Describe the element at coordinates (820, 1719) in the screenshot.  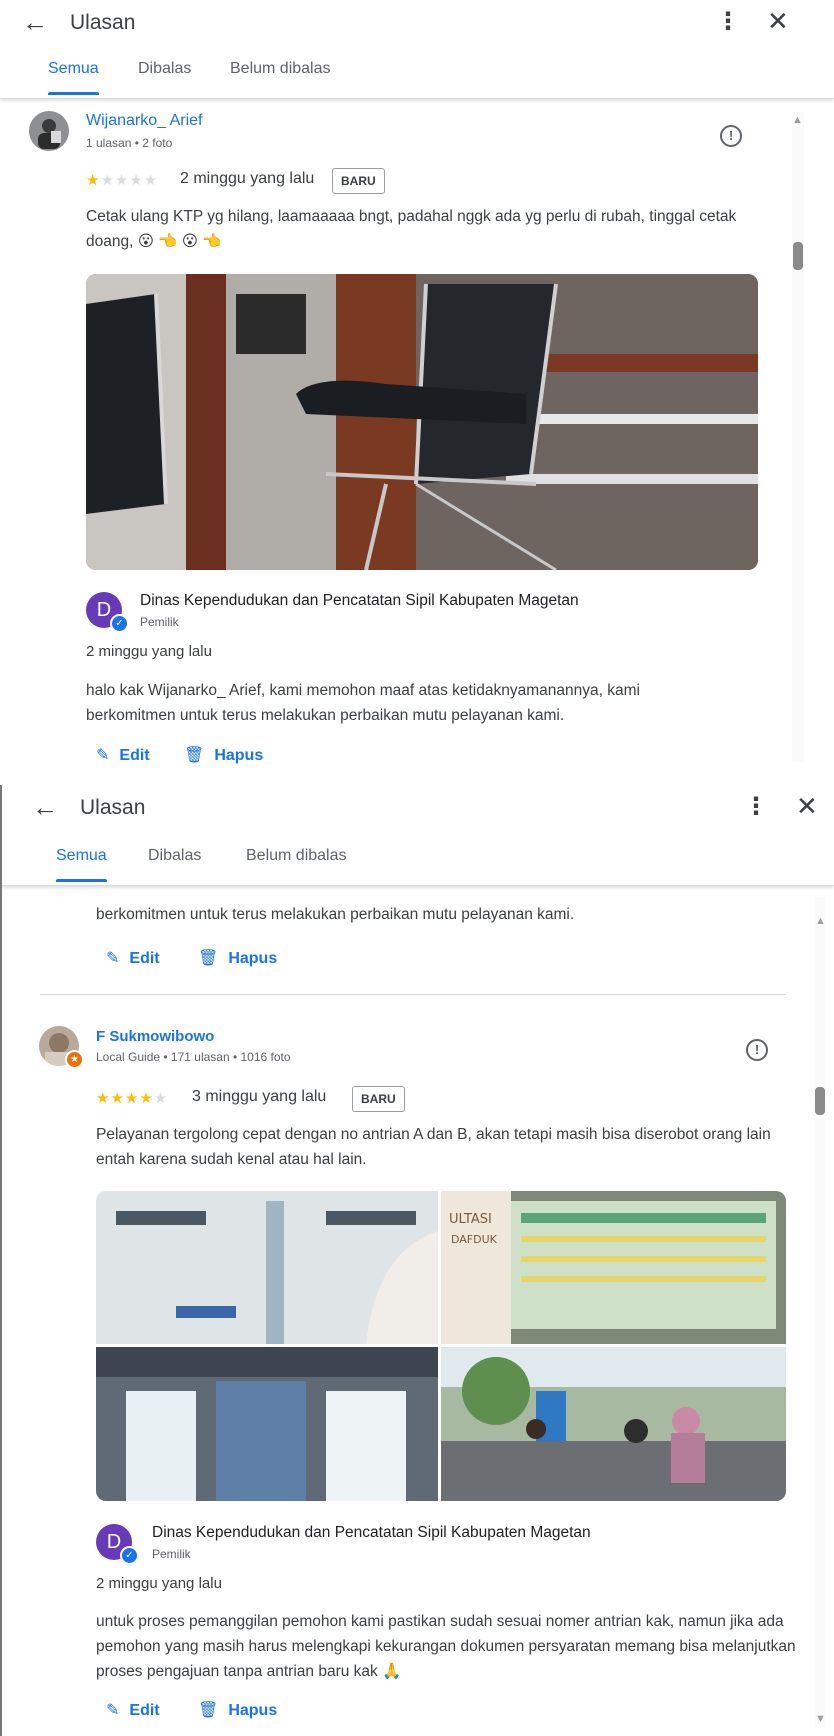
I see `scroll-down-icon: ▼` at that location.